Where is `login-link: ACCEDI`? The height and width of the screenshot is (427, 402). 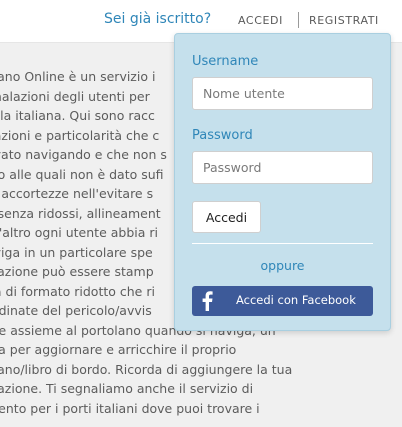 login-link: ACCEDI is located at coordinates (260, 20).